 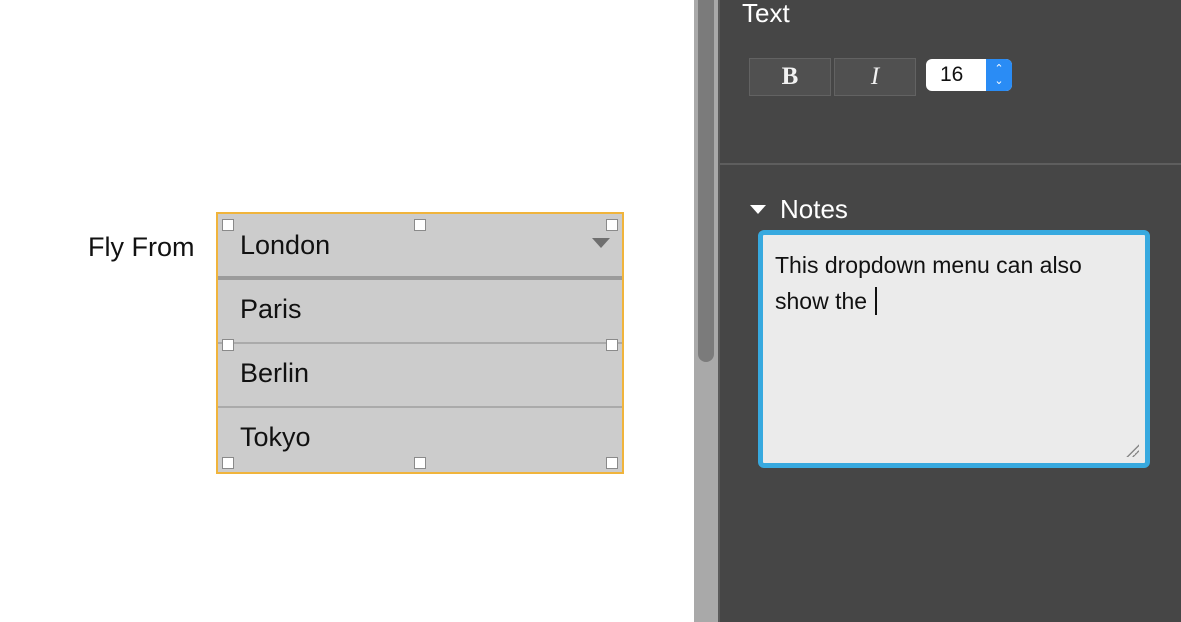 What do you see at coordinates (420, 463) in the screenshot?
I see `resize-handle-bottom` at bounding box center [420, 463].